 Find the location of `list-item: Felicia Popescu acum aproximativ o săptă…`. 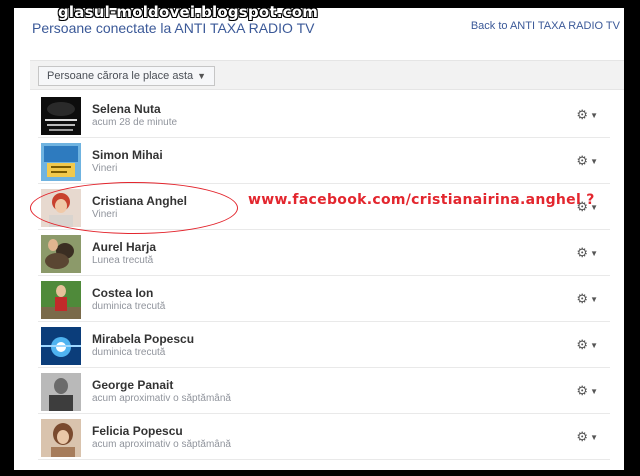

list-item: Felicia Popescu acum aproximativ o săptă… is located at coordinates (324, 437).